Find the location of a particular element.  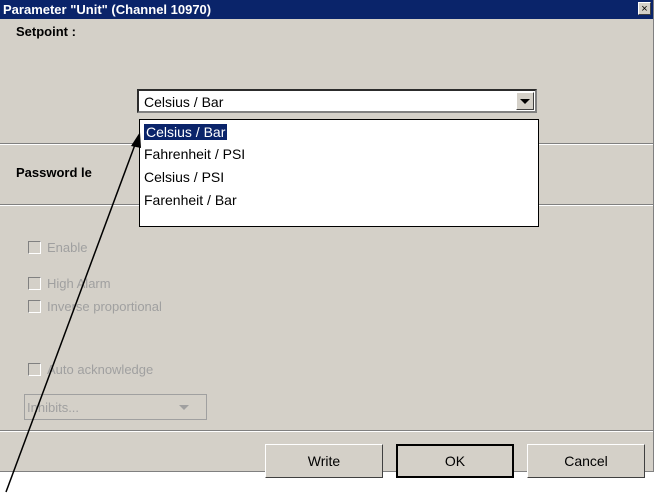

write-button: Write is located at coordinates (324, 461).